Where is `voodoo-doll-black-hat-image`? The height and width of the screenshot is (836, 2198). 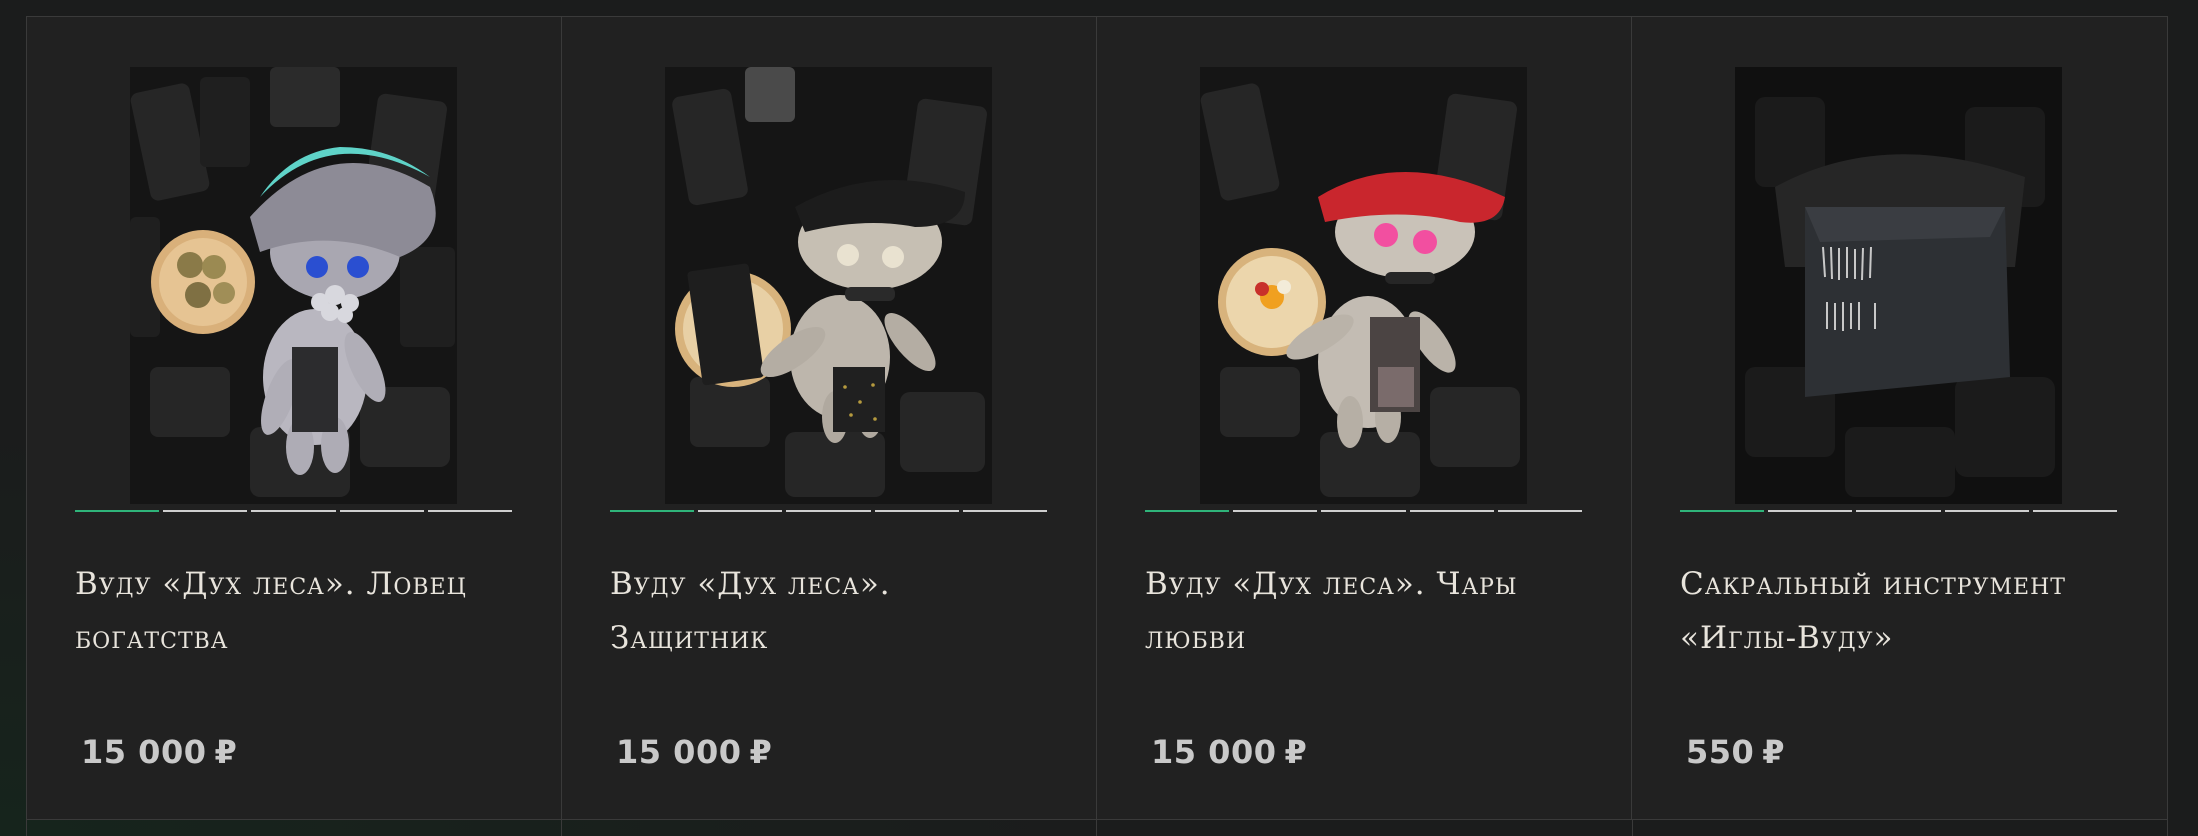 voodoo-doll-black-hat-image is located at coordinates (828, 285).